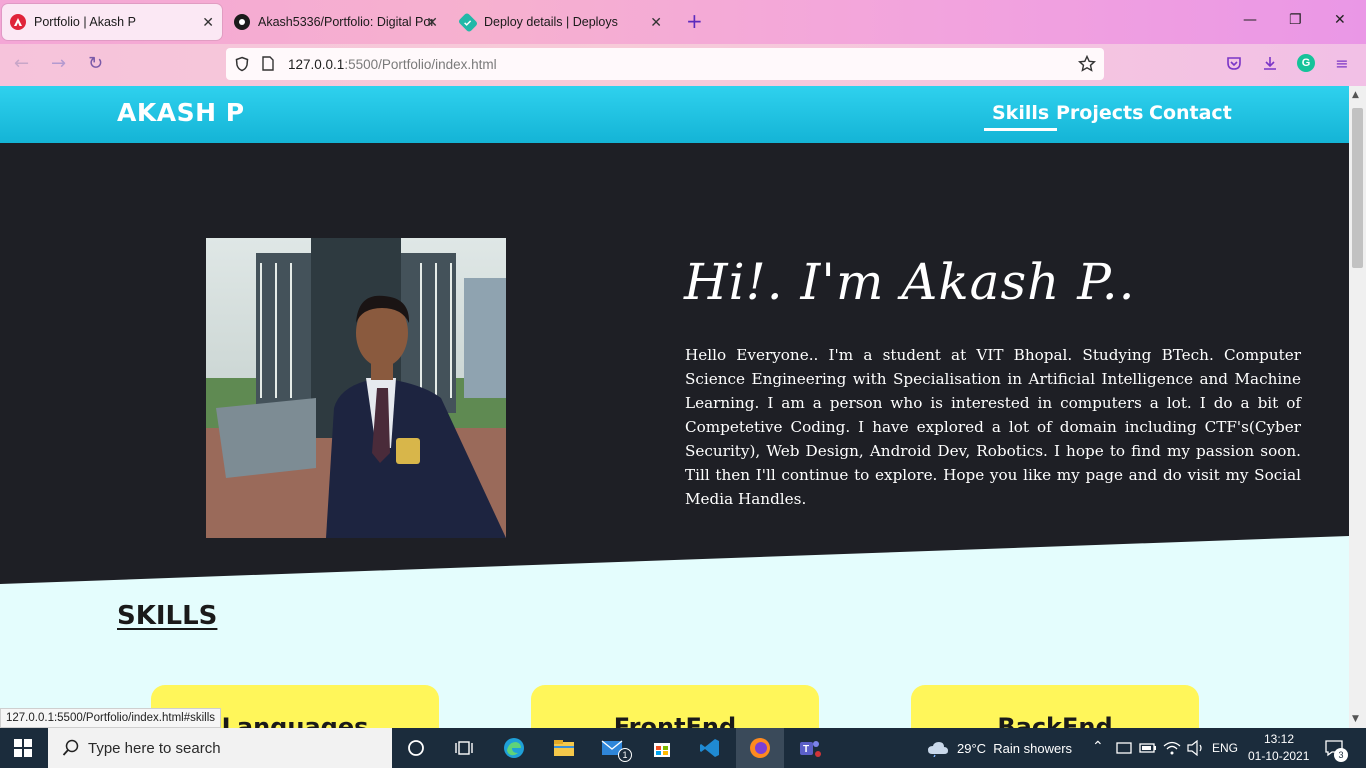 The width and height of the screenshot is (1366, 768). Describe the element at coordinates (1279, 739) in the screenshot. I see `clock-time: 13:12` at that location.